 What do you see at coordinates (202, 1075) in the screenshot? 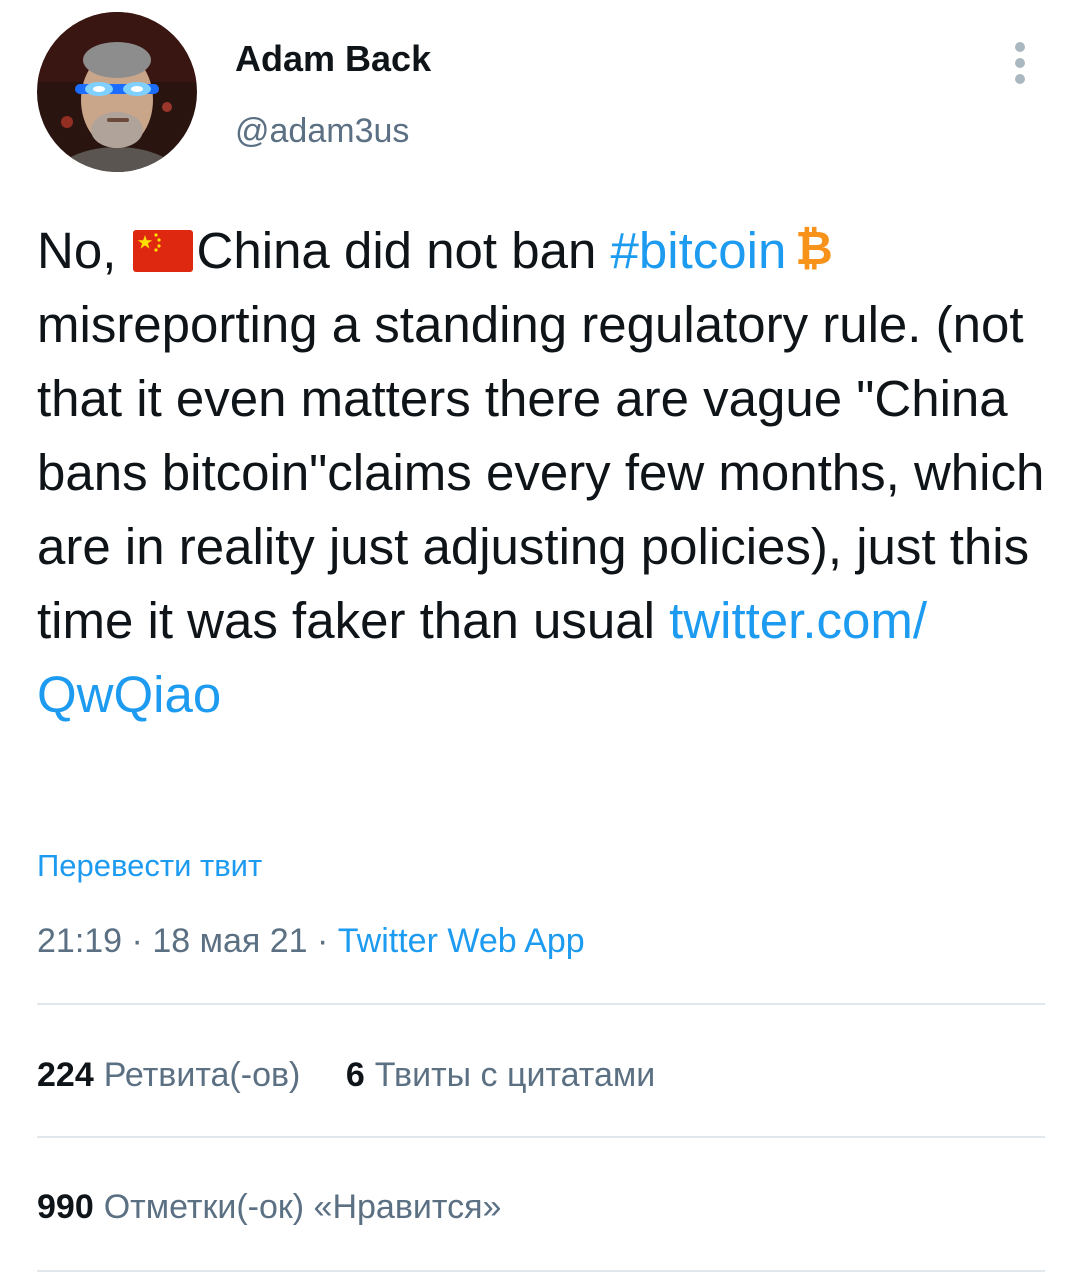
I see `retweets-label: Ретвита(-ов)` at bounding box center [202, 1075].